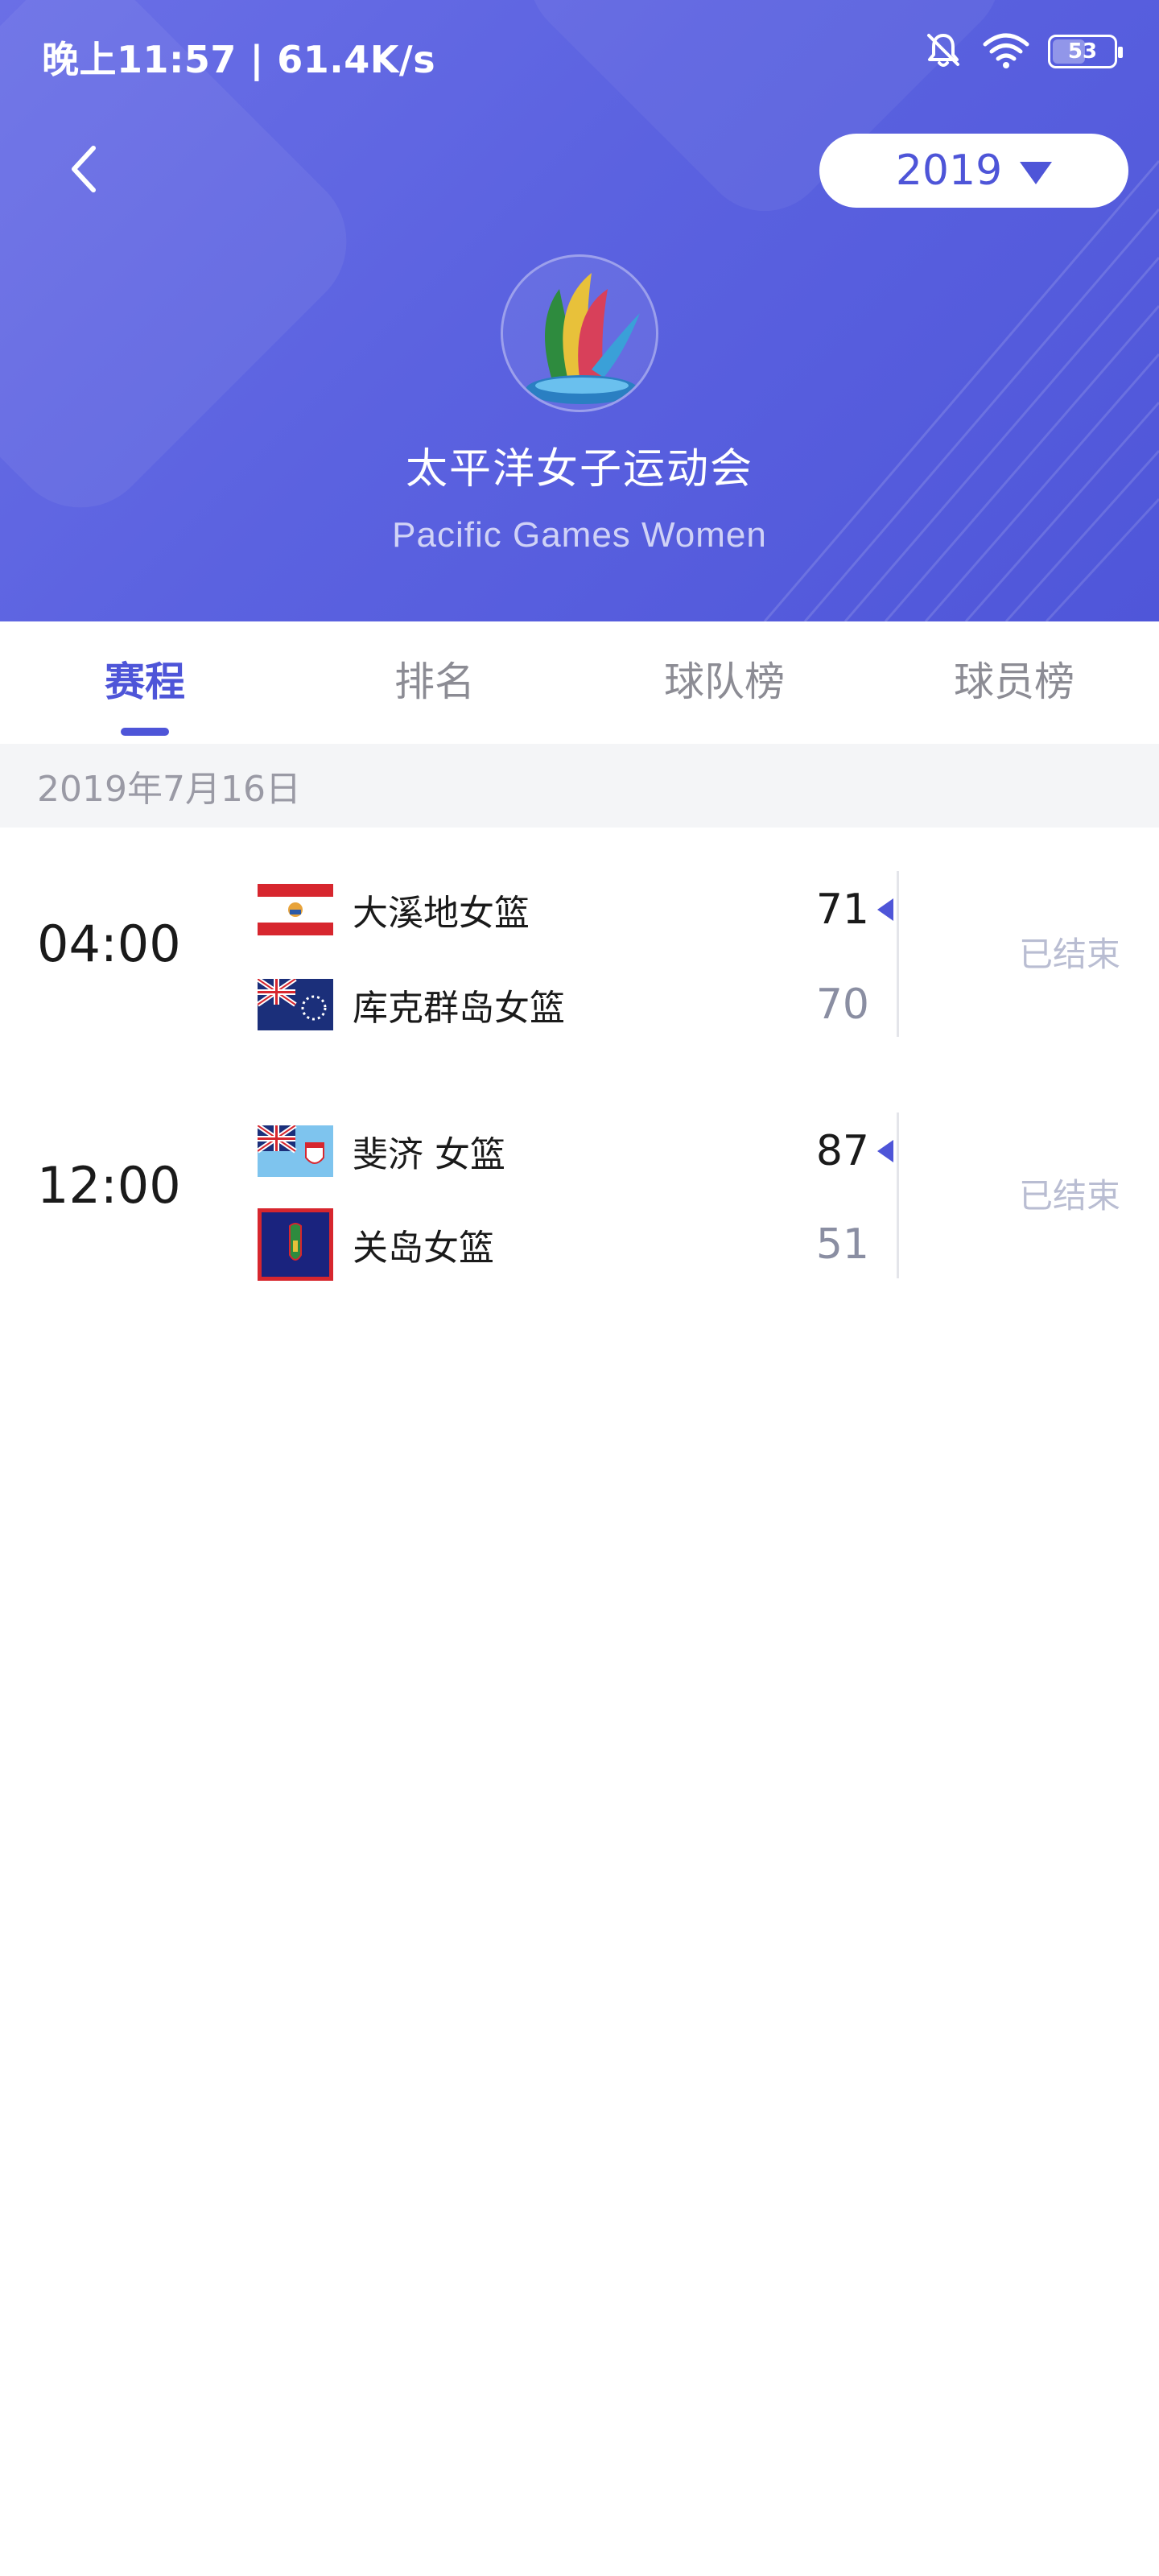 This screenshot has height=2576, width=1159. I want to click on year-selector: 2019, so click(973, 171).